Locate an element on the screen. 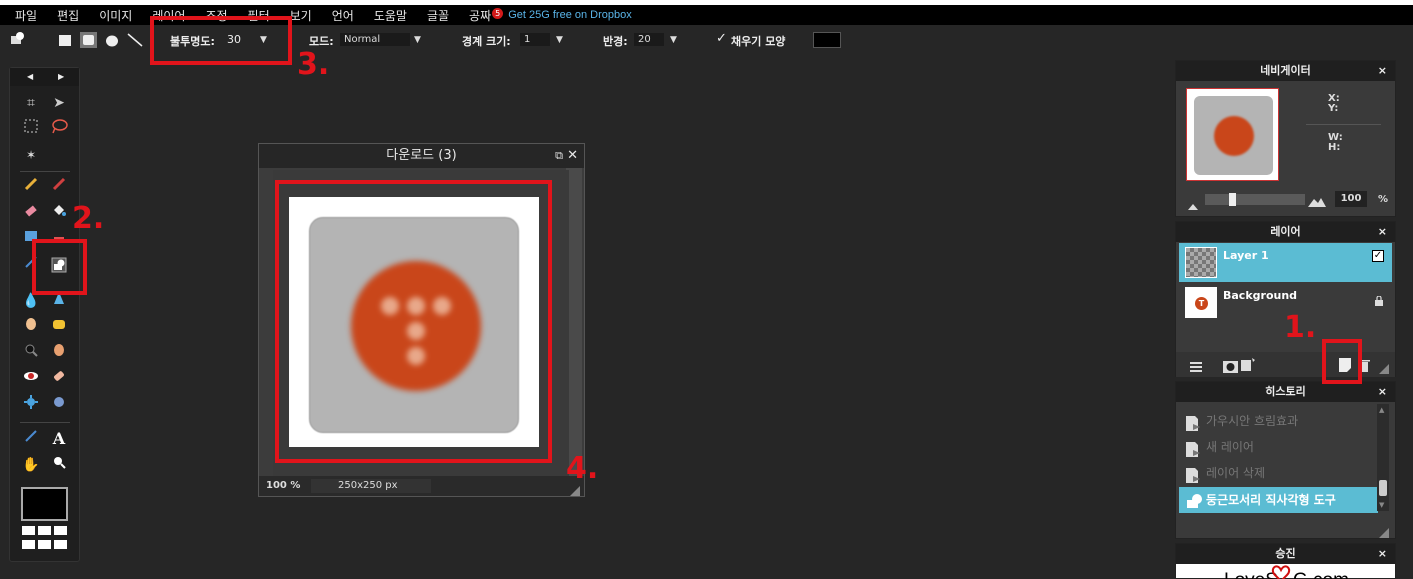 The width and height of the screenshot is (1413, 579). nav-h-label: H: is located at coordinates (1334, 147).